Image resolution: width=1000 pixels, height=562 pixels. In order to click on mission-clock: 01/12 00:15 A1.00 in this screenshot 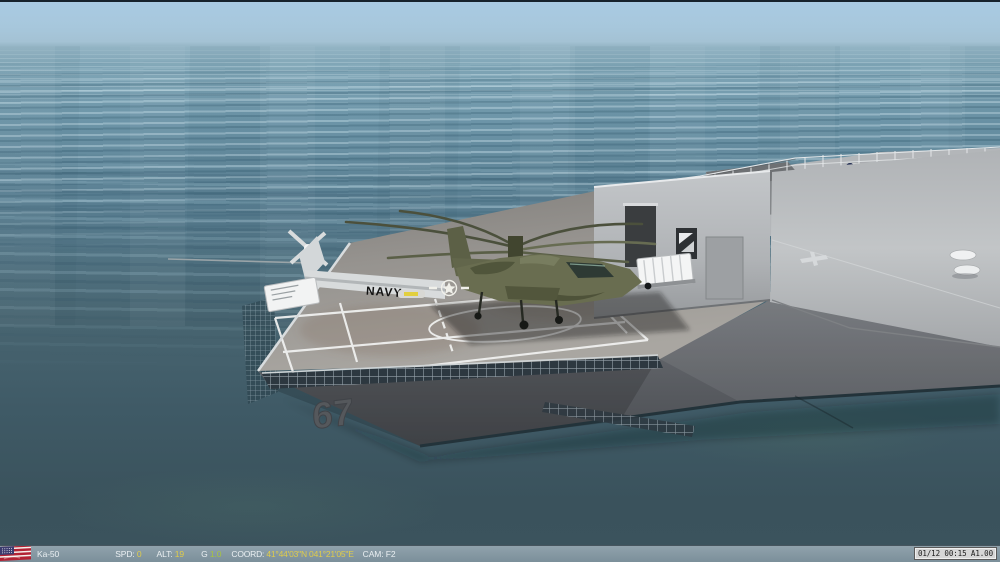, I will do `click(955, 553)`.